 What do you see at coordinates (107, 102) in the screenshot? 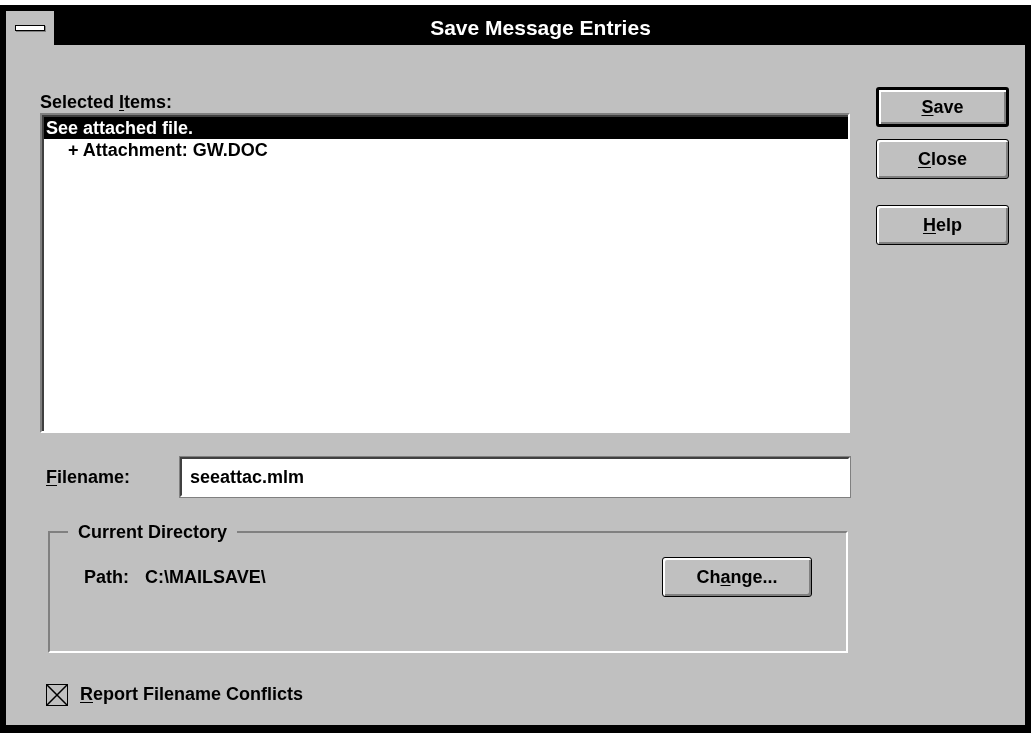
I see `list-label: Selected Items:` at bounding box center [107, 102].